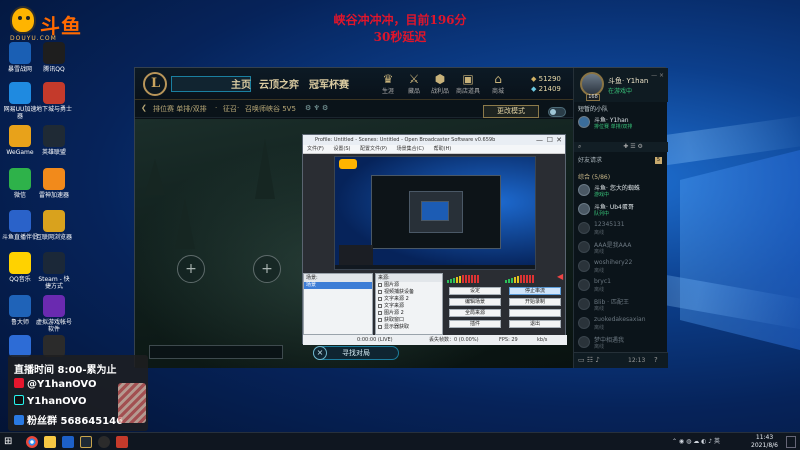 The width and height of the screenshot is (800, 450). What do you see at coordinates (696, 440) in the screenshot?
I see `tray-icons: ⌃ ◉ ◍ ☁ ◐ ♪ 英` at bounding box center [696, 440].